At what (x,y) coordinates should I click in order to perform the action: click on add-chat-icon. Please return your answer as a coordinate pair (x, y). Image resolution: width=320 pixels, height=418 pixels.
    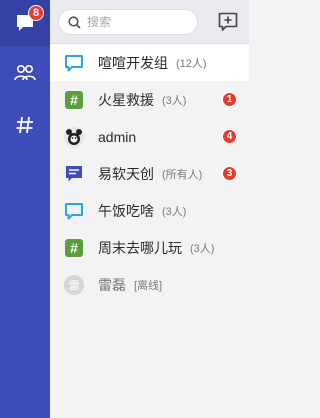
    Looking at the image, I should click on (228, 21).